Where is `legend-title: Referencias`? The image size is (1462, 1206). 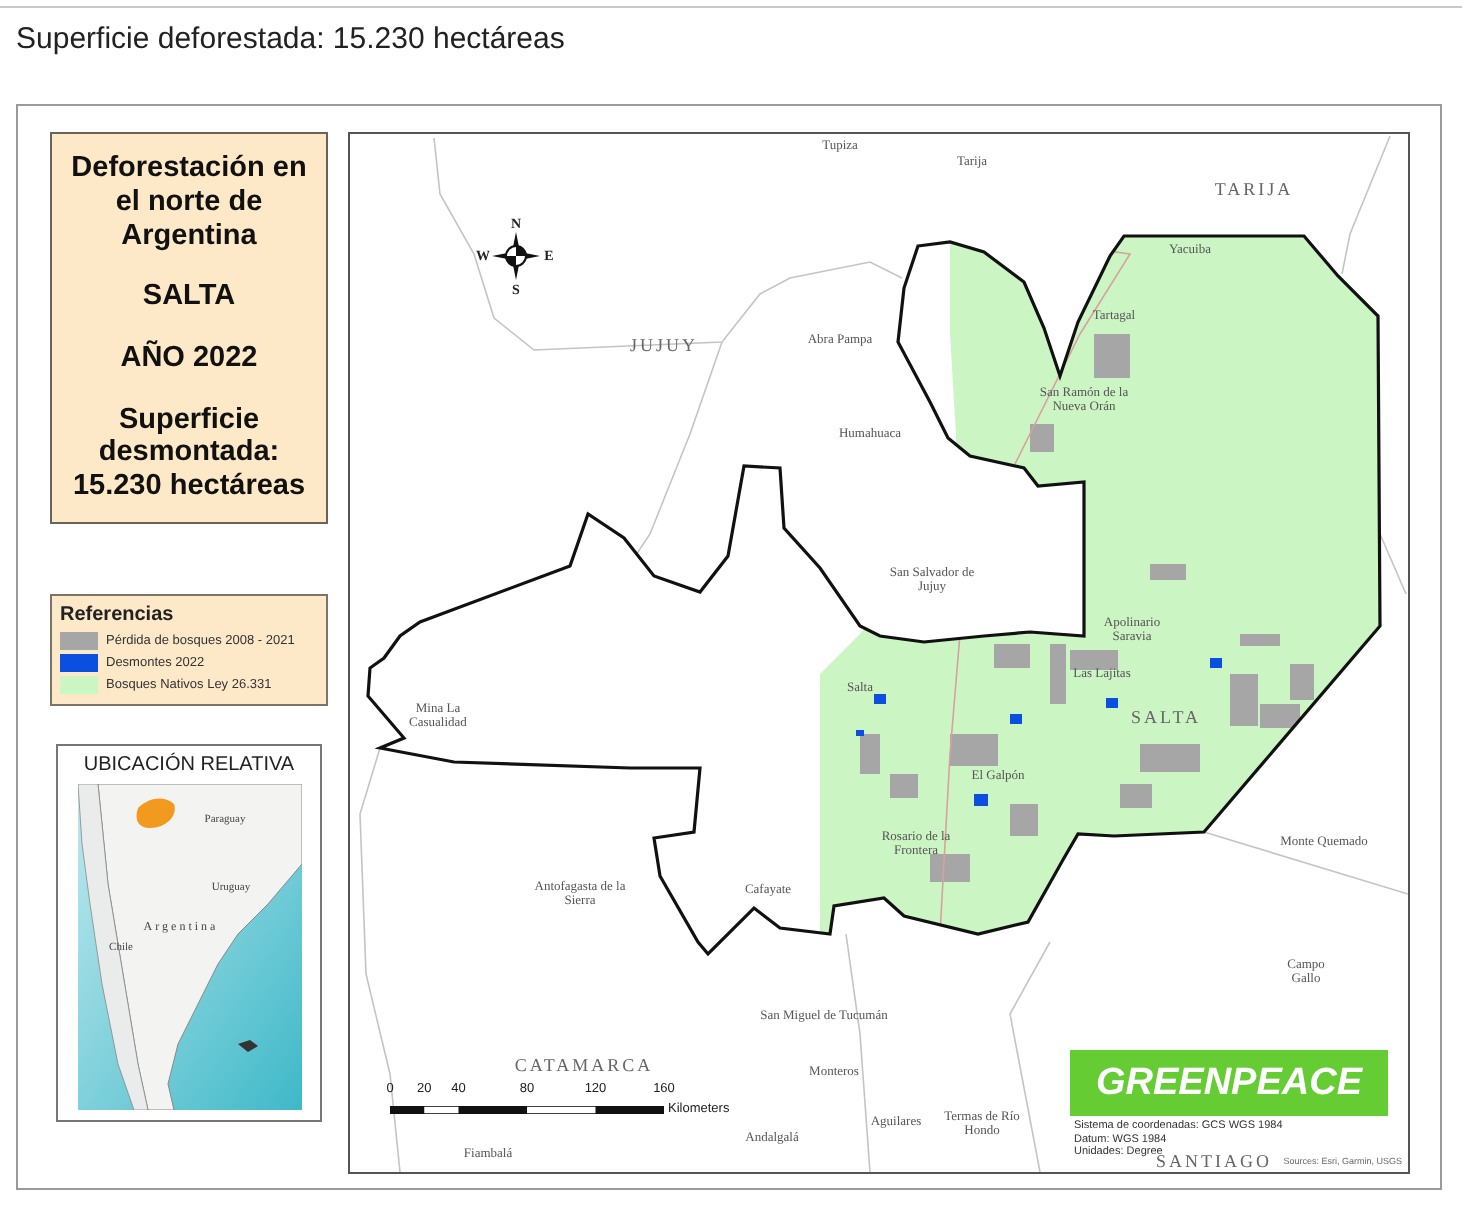
legend-title: Referencias is located at coordinates (118, 615).